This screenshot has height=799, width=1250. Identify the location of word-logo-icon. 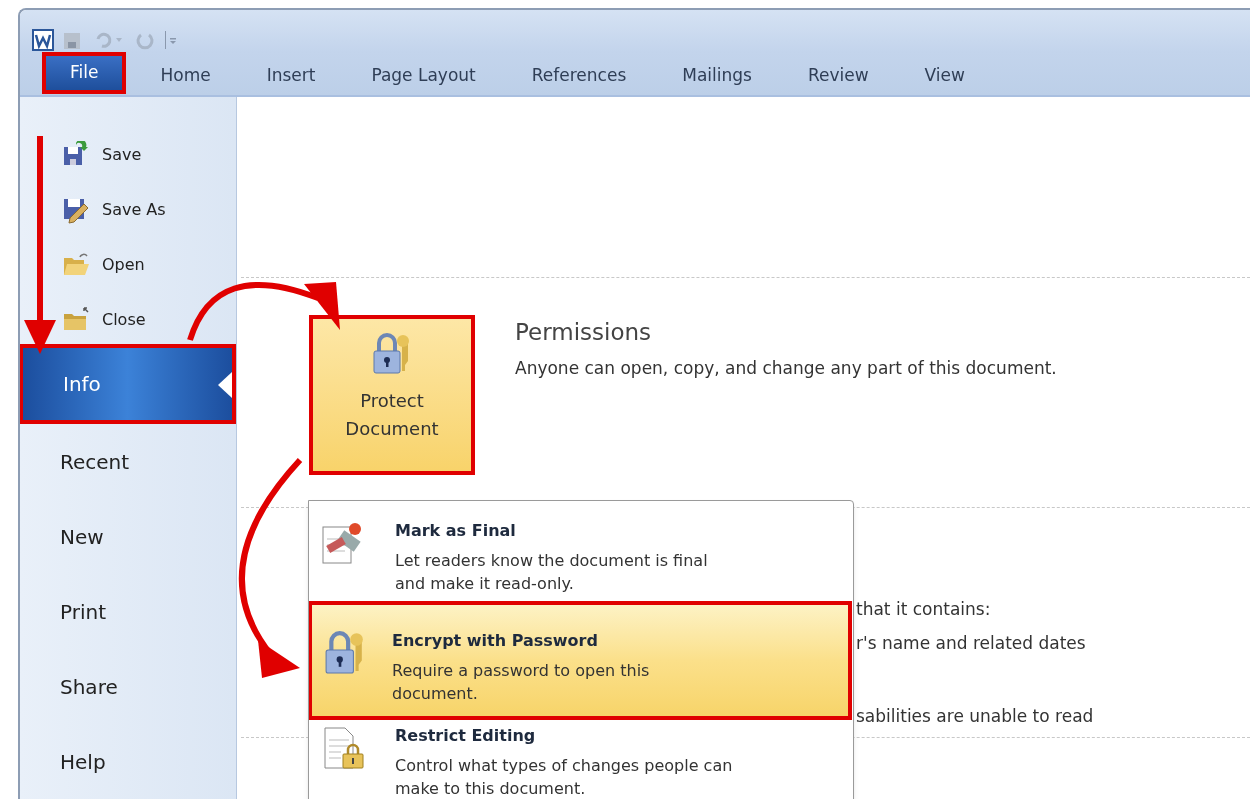
(43, 40).